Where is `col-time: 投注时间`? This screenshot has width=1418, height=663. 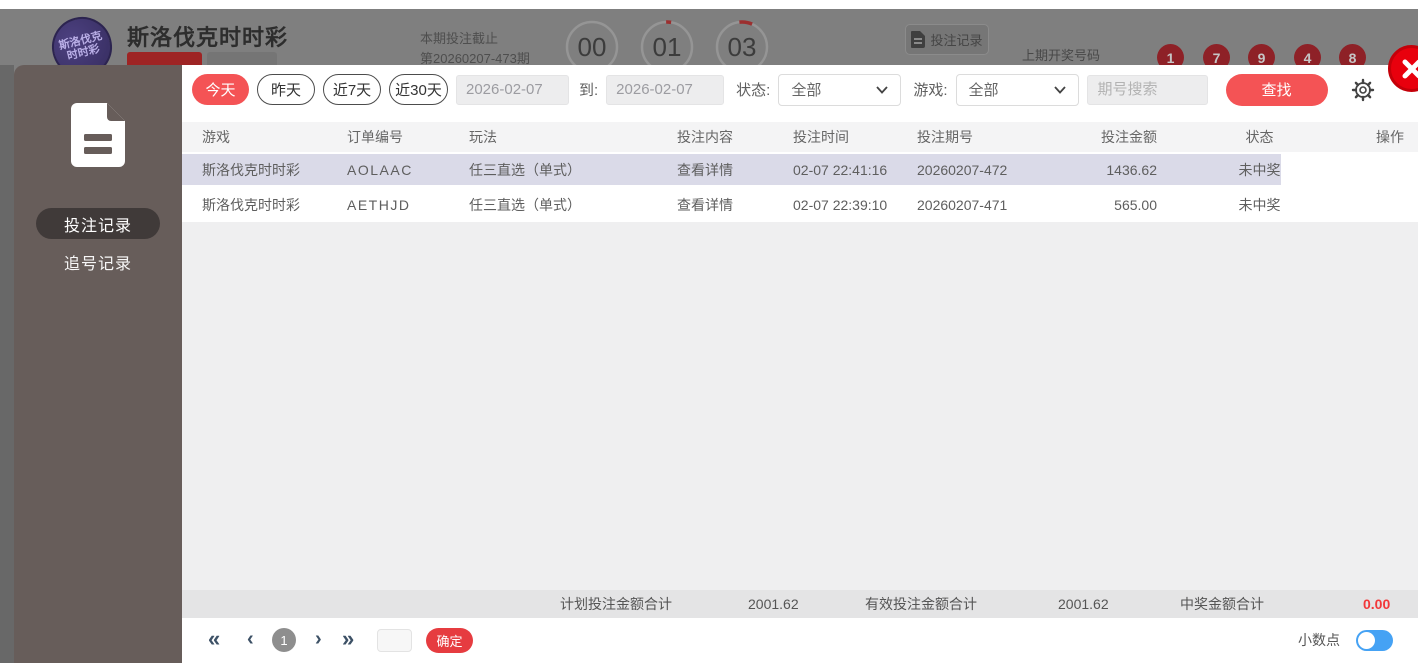 col-time: 投注时间 is located at coordinates (821, 137).